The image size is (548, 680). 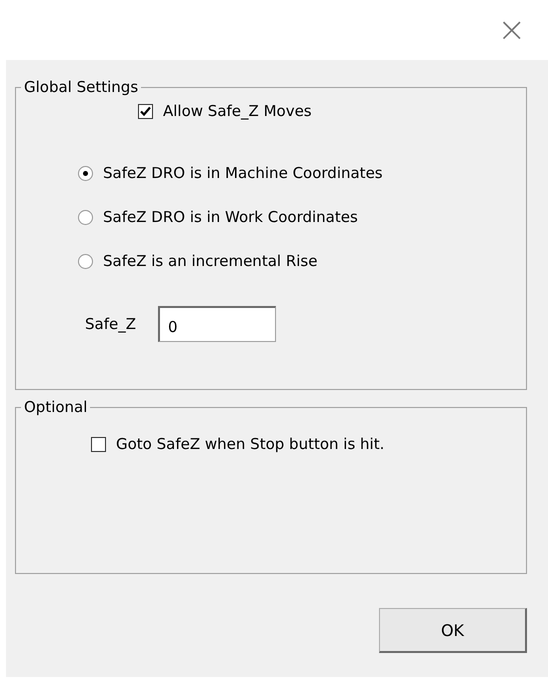 I want to click on radio-label: SafeZ DRO is in Machine Coordinates, so click(x=243, y=173).